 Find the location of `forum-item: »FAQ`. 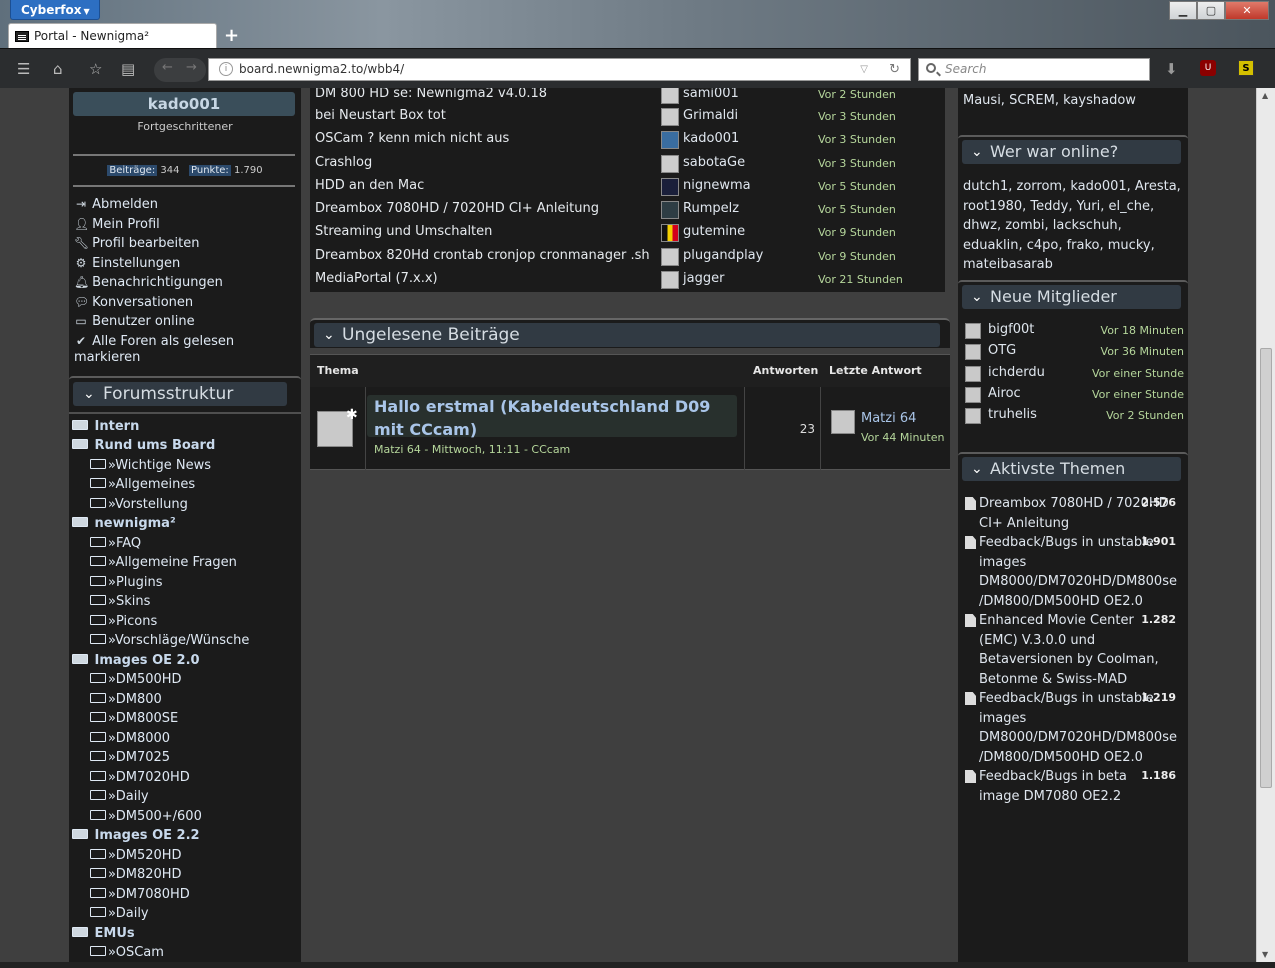

forum-item: »FAQ is located at coordinates (115, 544).